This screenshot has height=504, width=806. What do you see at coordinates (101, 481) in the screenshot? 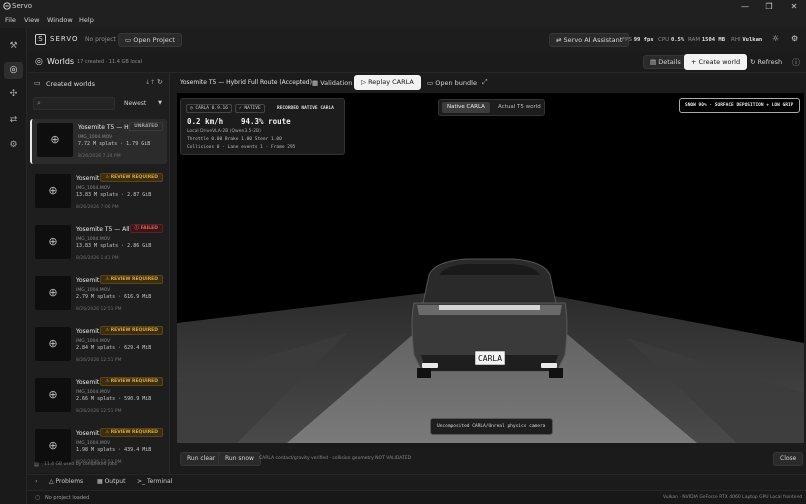
I see `output-icon: ▦` at bounding box center [101, 481].